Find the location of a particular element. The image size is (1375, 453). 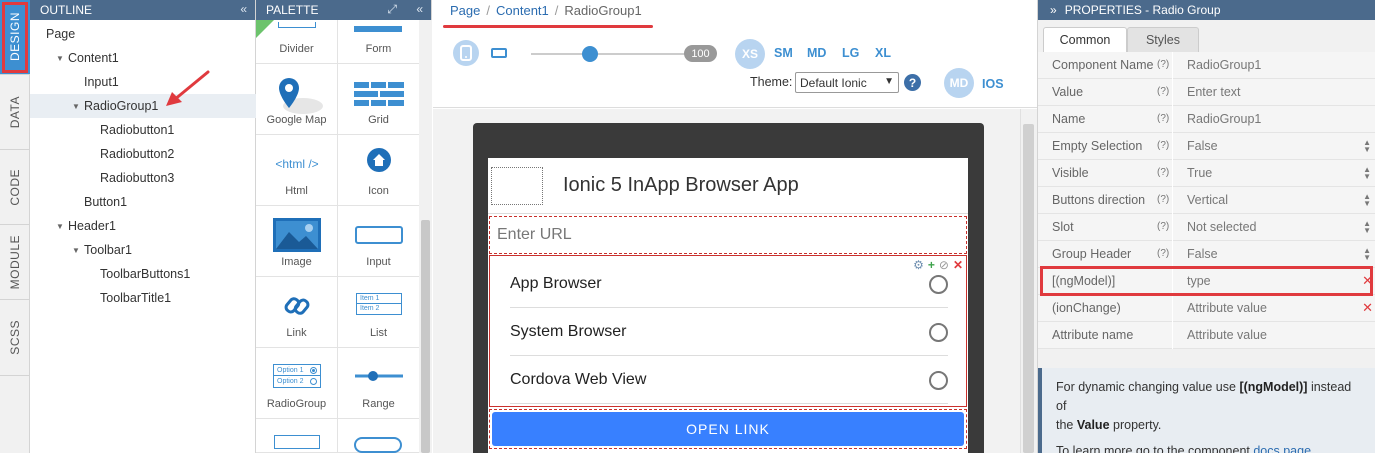

property-row: Slot (?) Not selected ▲ ▼ is located at coordinates (1206, 227).